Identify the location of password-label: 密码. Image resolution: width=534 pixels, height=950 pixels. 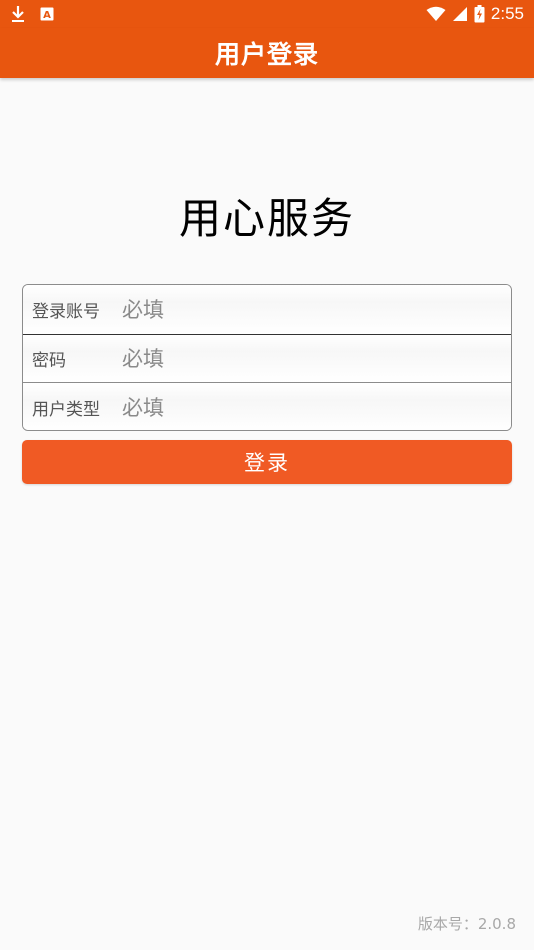
(49, 361).